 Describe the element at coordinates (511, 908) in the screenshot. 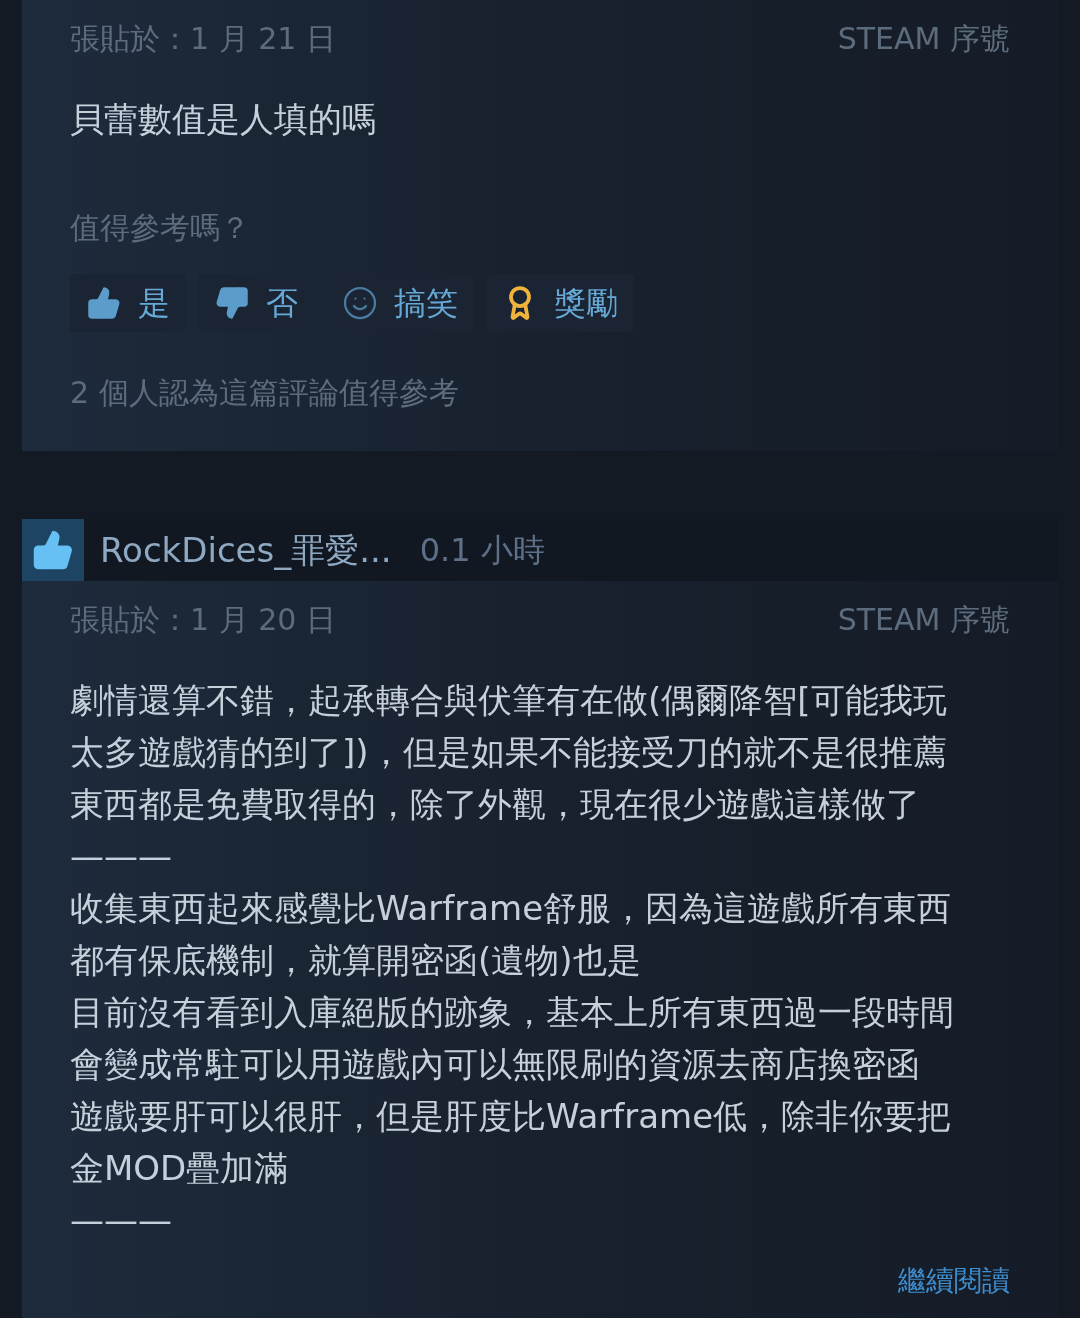

I see `review-text: 收集東西起來感覺比Warframe舒服，因為這遊戲所有東西` at that location.